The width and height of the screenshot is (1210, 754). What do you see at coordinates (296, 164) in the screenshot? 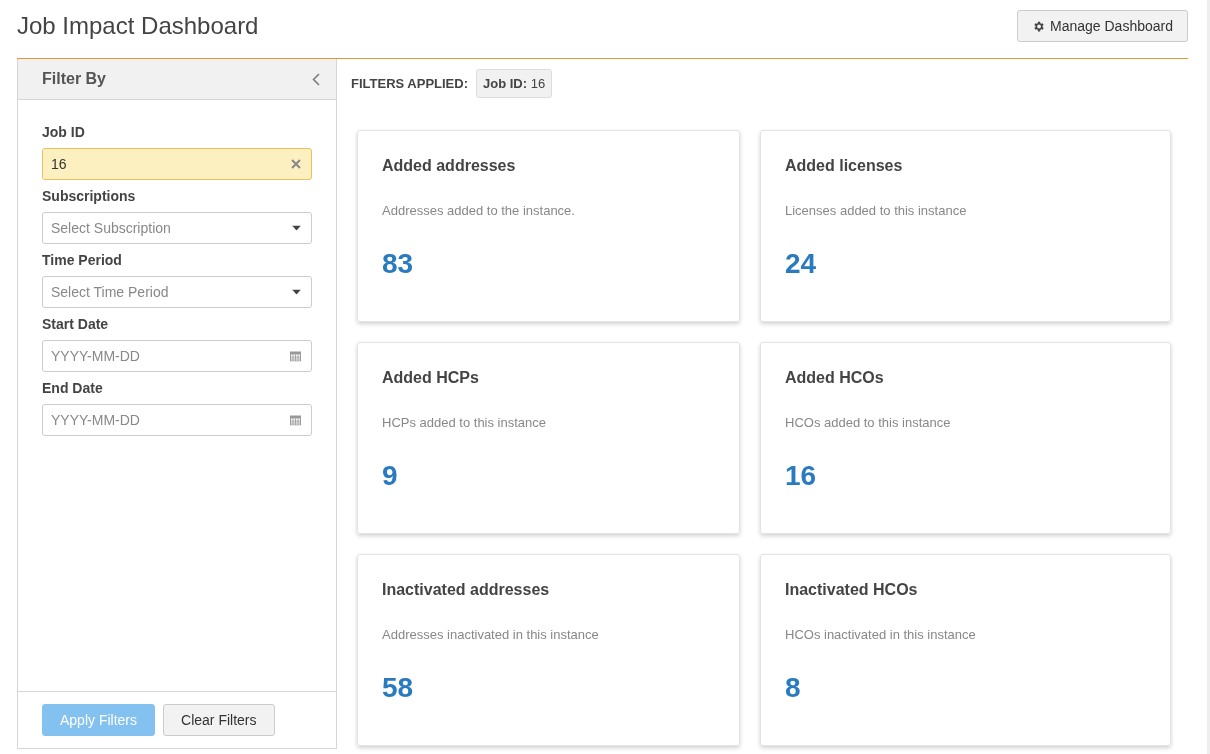
I see `clear-icon` at bounding box center [296, 164].